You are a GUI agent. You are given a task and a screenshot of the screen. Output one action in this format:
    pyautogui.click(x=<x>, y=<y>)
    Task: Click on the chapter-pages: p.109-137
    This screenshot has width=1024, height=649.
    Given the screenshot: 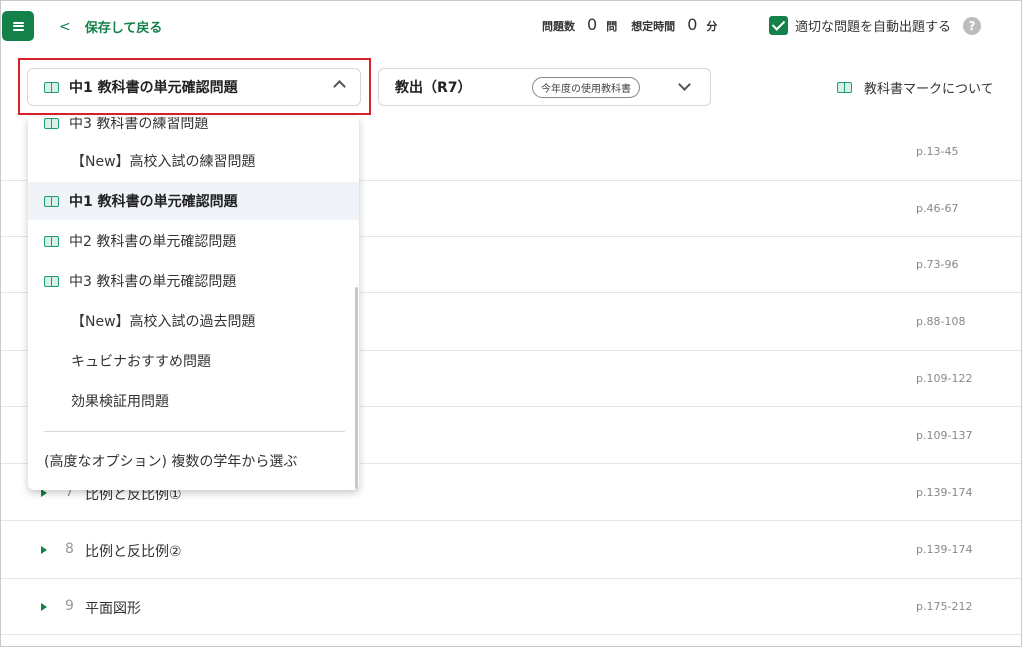 What is the action you would take?
    pyautogui.click(x=944, y=435)
    